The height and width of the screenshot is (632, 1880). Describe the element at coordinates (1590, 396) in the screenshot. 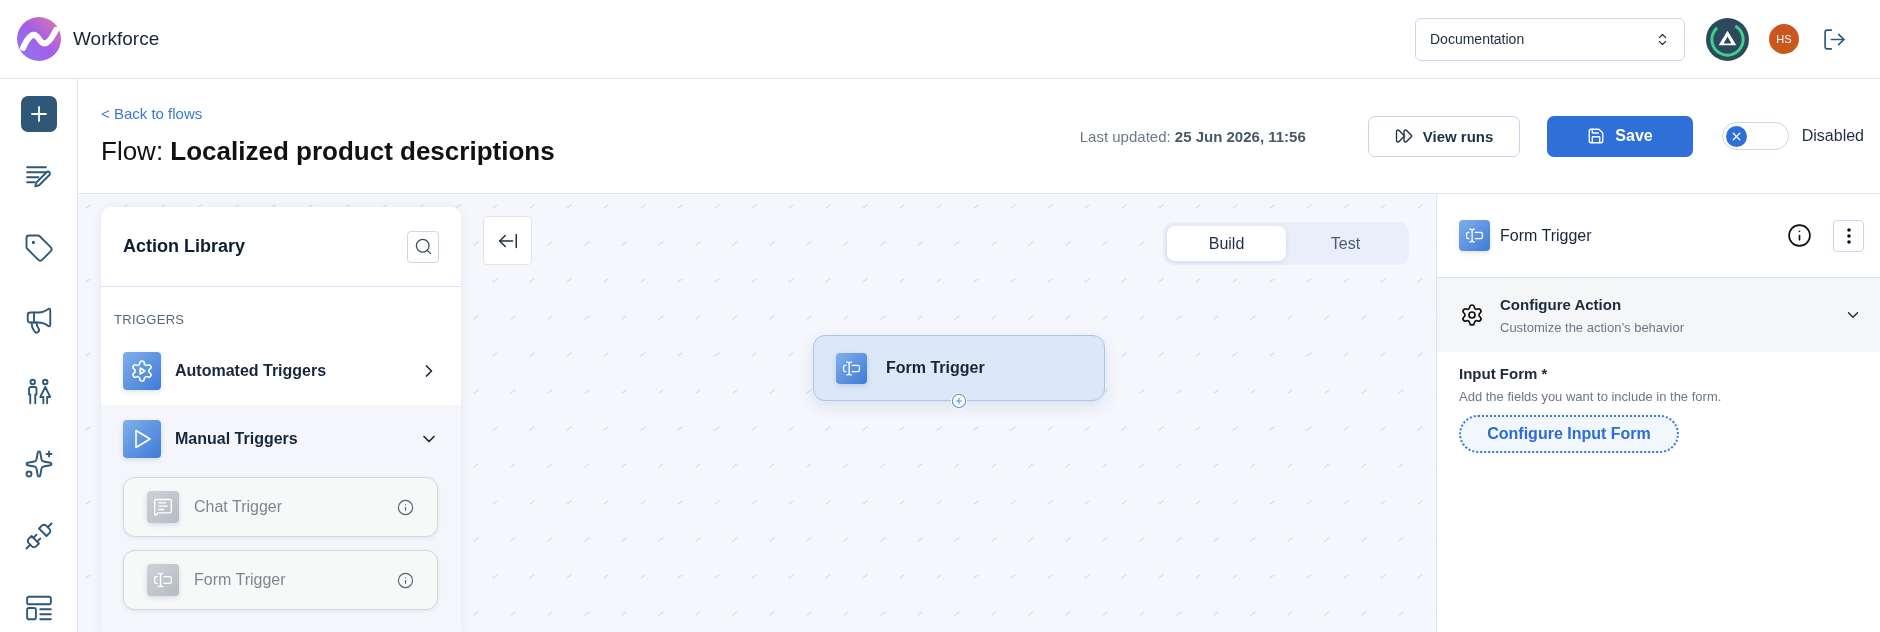

I see `field-help: Add the fields you want to include in the form.` at that location.